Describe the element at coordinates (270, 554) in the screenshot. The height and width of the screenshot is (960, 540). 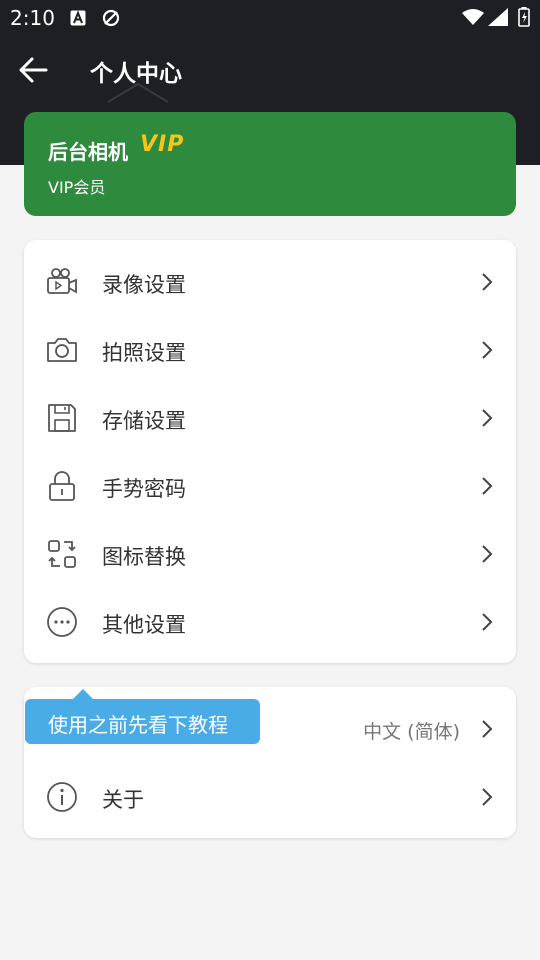
I see `settings-row-icon-replace: 图标替换` at that location.